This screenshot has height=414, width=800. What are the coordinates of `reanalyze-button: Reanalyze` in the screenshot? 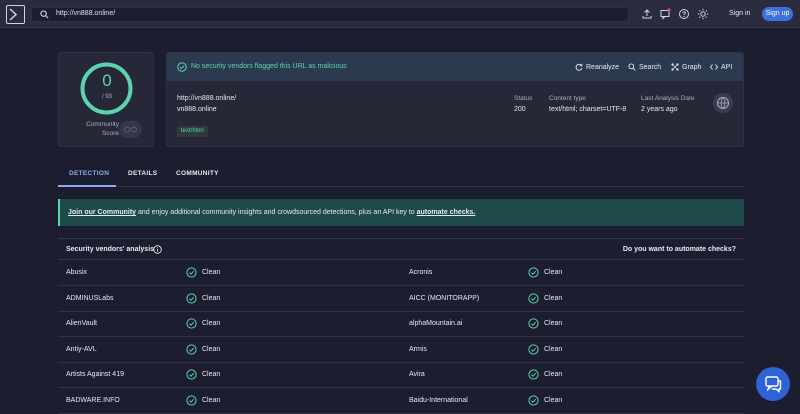 It's located at (597, 67).